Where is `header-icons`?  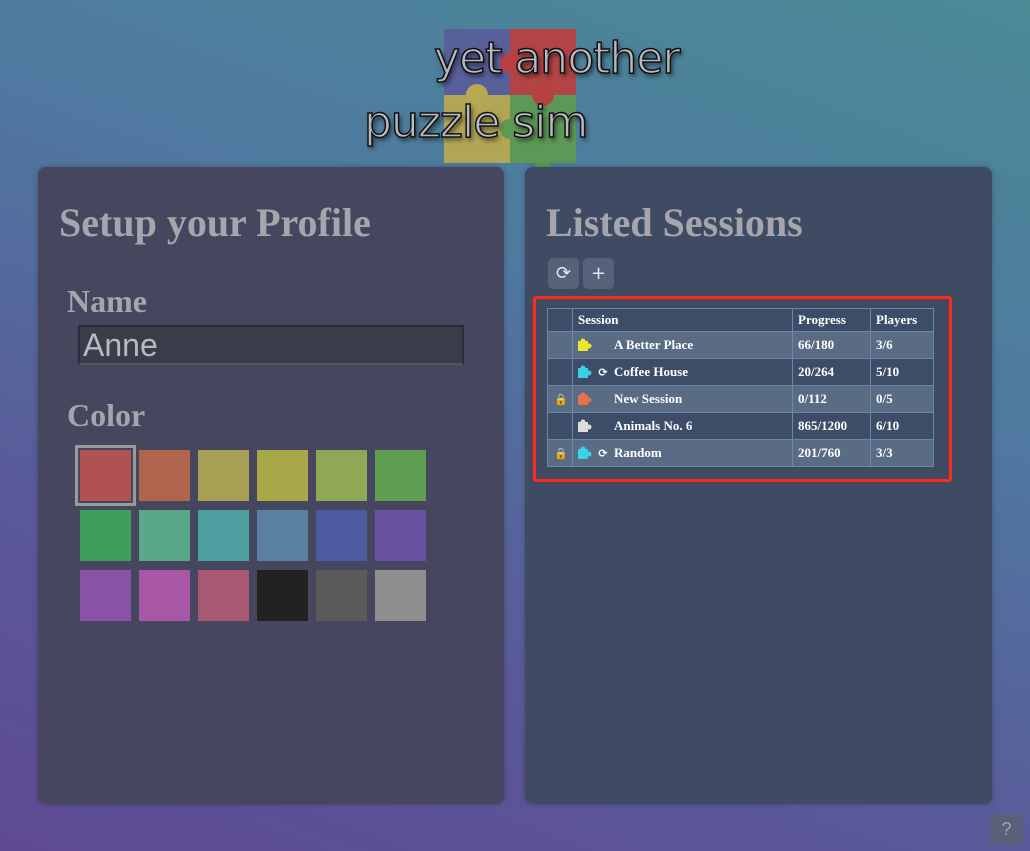 header-icons is located at coordinates (560, 320).